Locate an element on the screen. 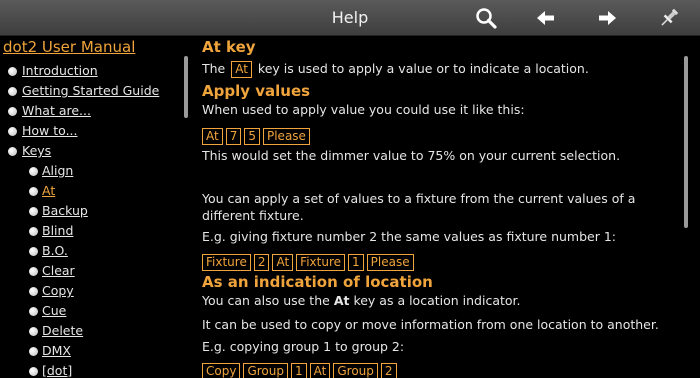 Image resolution: width=700 pixels, height=378 pixels. pin-button is located at coordinates (669, 18).